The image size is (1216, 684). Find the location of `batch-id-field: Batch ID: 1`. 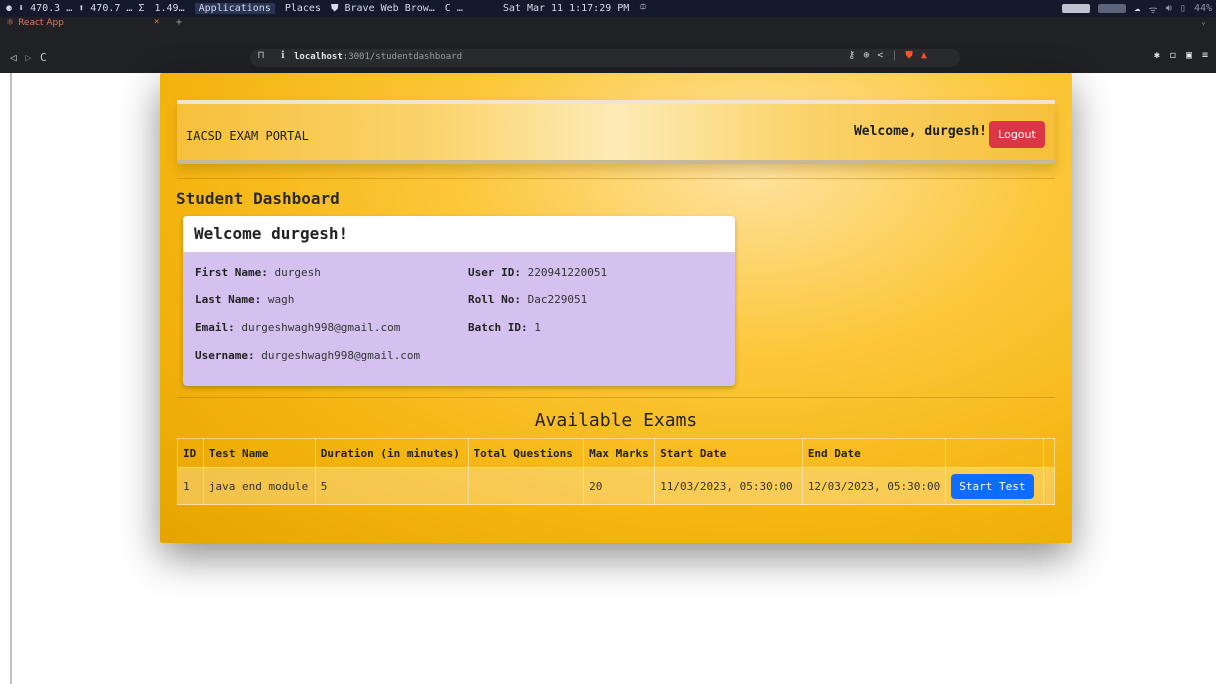

batch-id-field: Batch ID: 1 is located at coordinates (504, 327).